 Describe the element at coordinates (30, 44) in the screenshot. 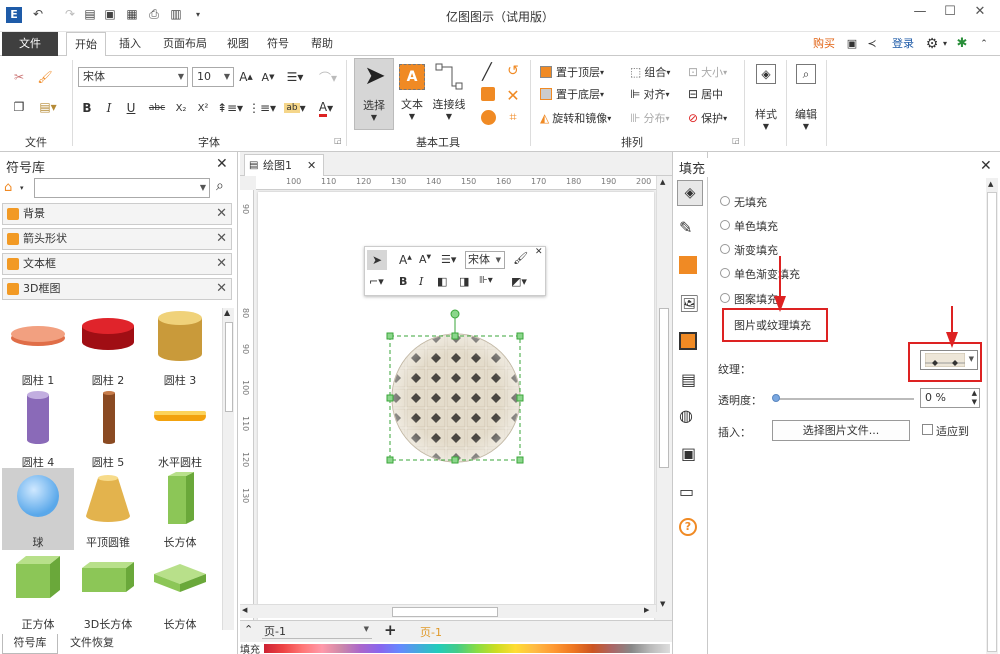

I see `menu-file: 文件` at that location.